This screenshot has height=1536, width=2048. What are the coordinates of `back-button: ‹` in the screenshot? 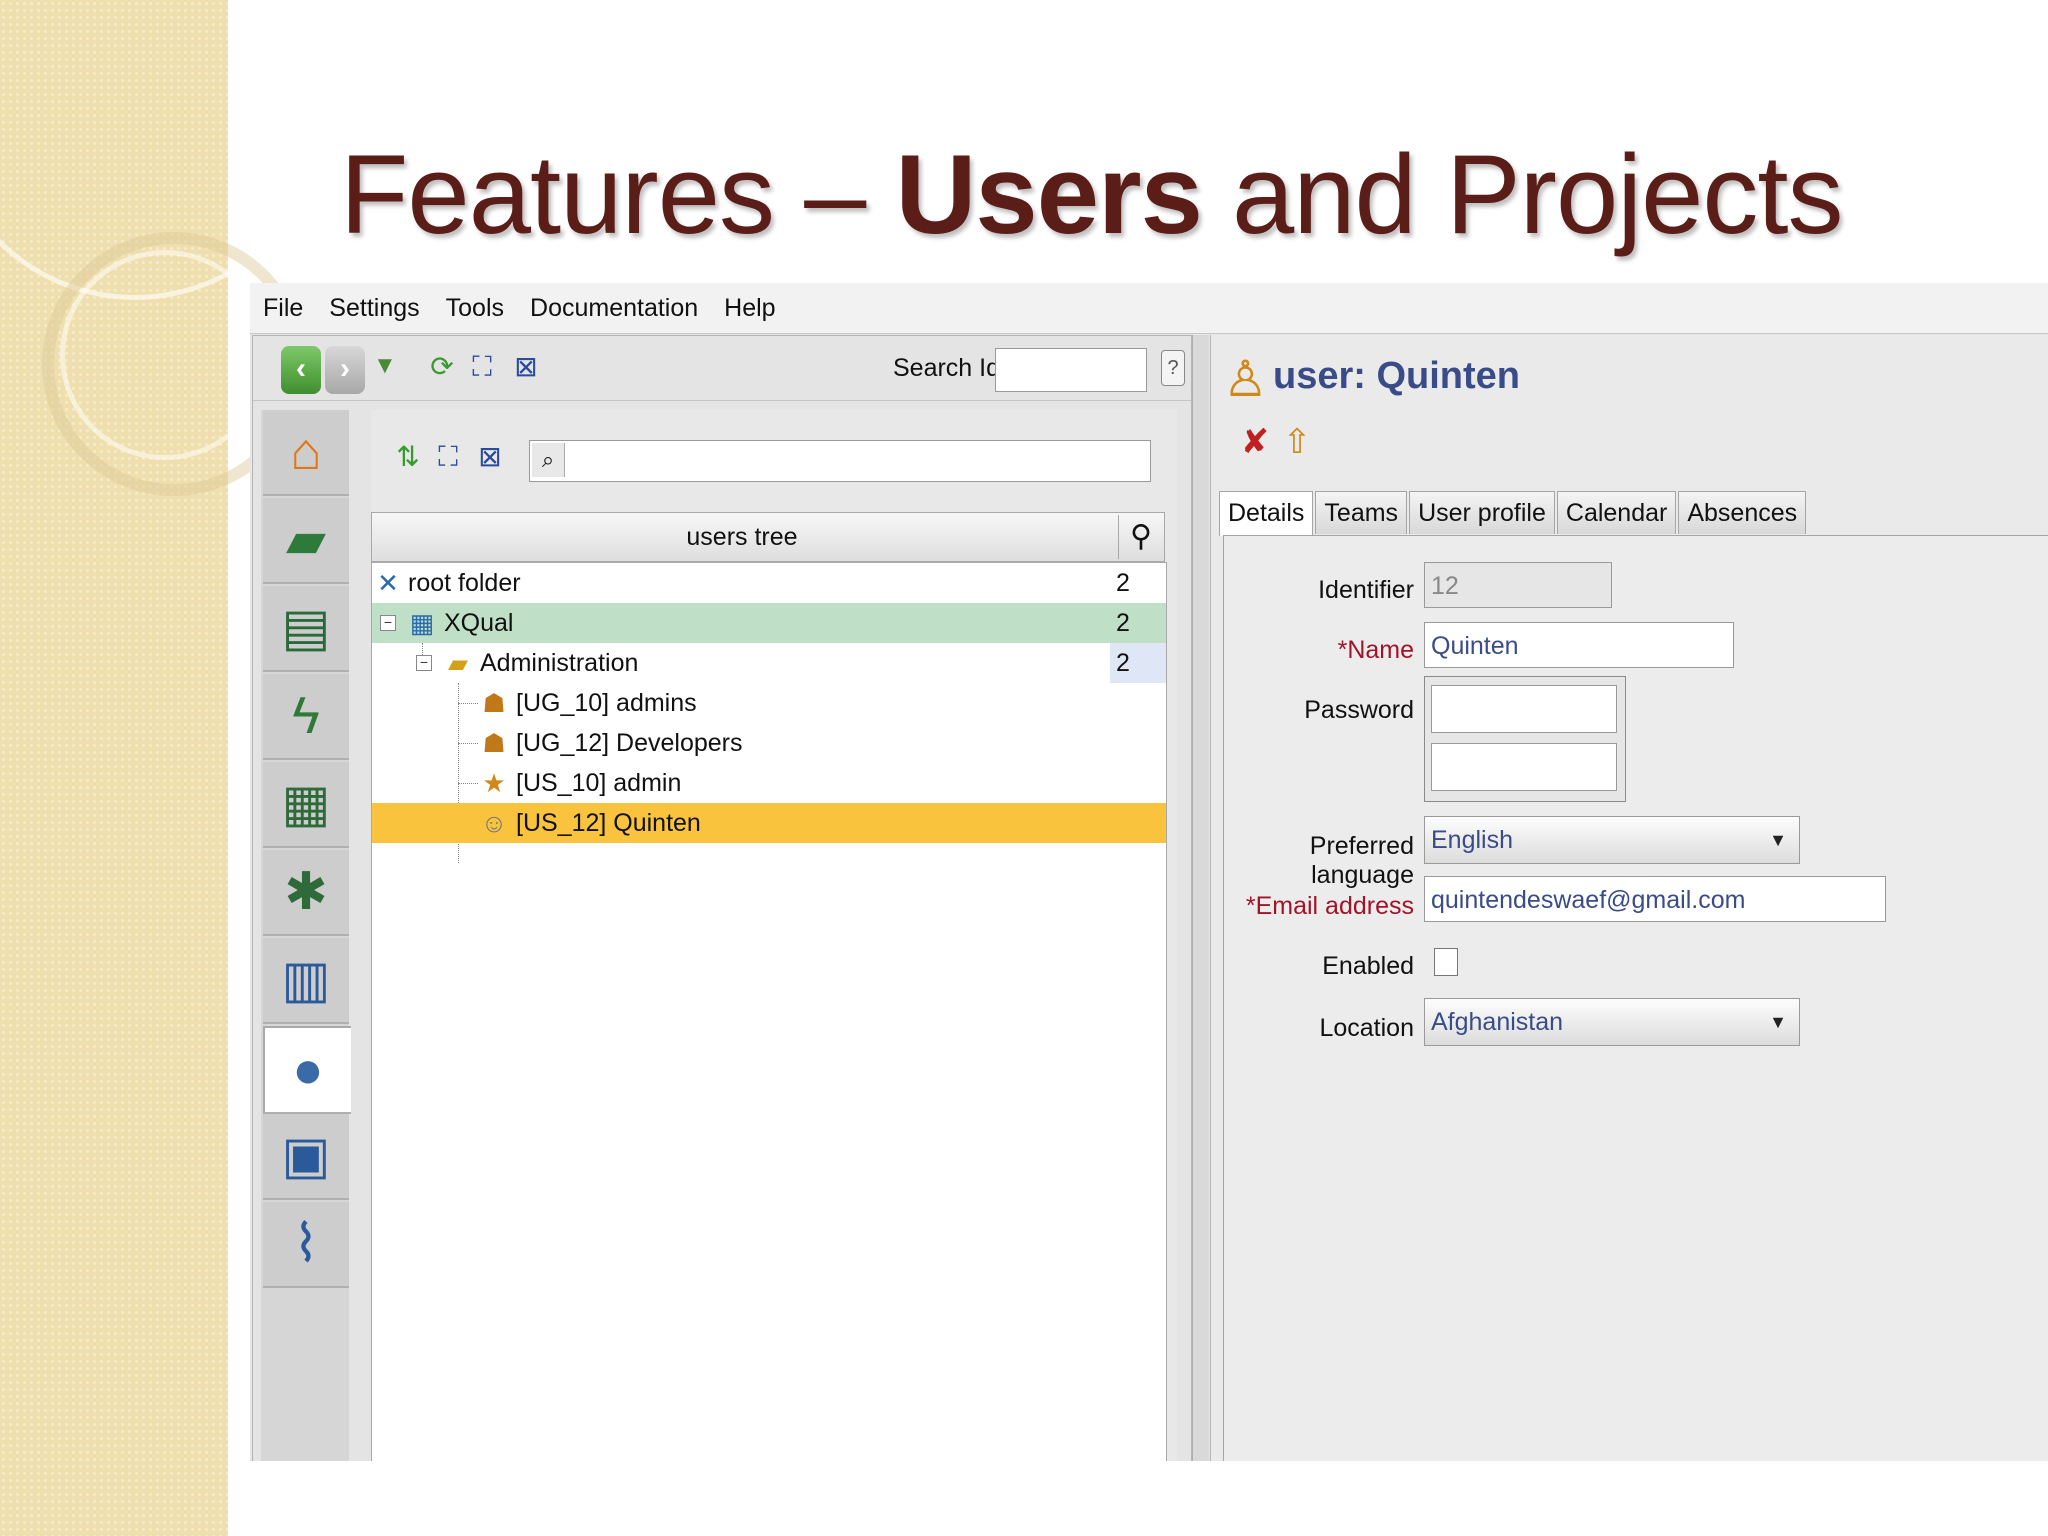 It's located at (301, 370).